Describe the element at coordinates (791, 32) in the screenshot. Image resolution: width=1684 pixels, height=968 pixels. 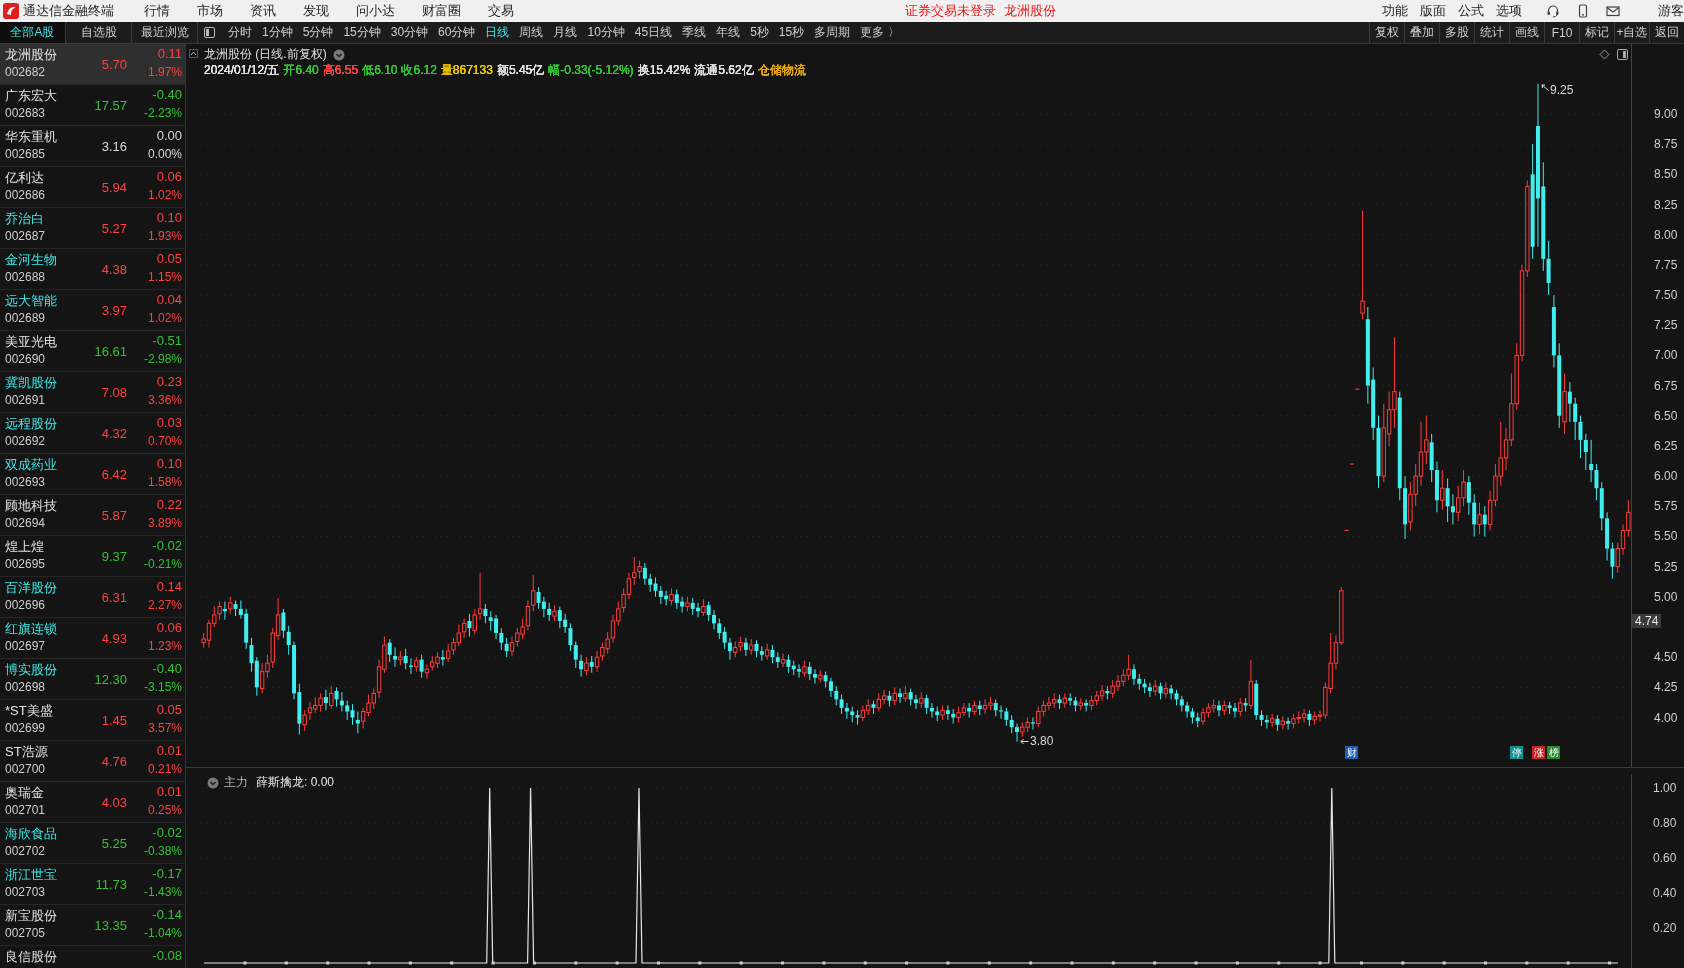
I see `period-tab: 15秒` at that location.